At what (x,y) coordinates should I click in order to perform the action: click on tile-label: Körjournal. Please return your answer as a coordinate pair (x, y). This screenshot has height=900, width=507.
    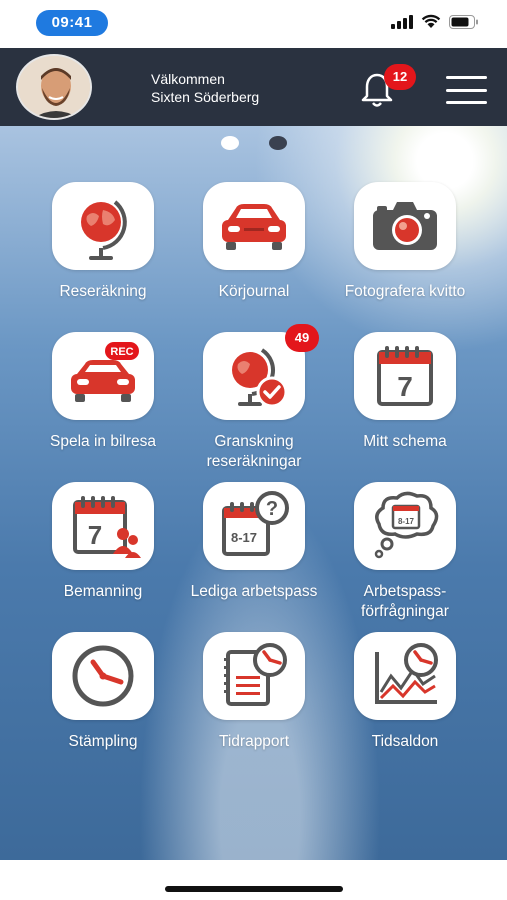
    Looking at the image, I should click on (254, 291).